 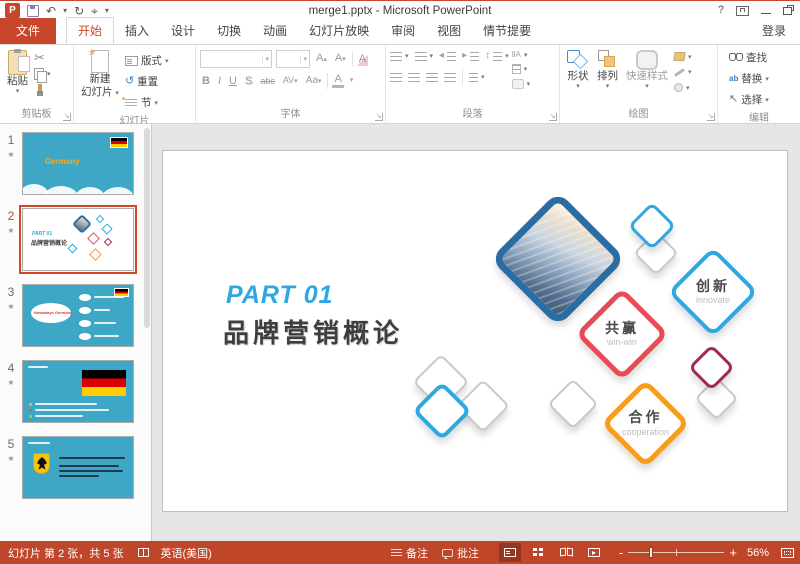 I want to click on undo-icon: ↶, so click(x=51, y=11).